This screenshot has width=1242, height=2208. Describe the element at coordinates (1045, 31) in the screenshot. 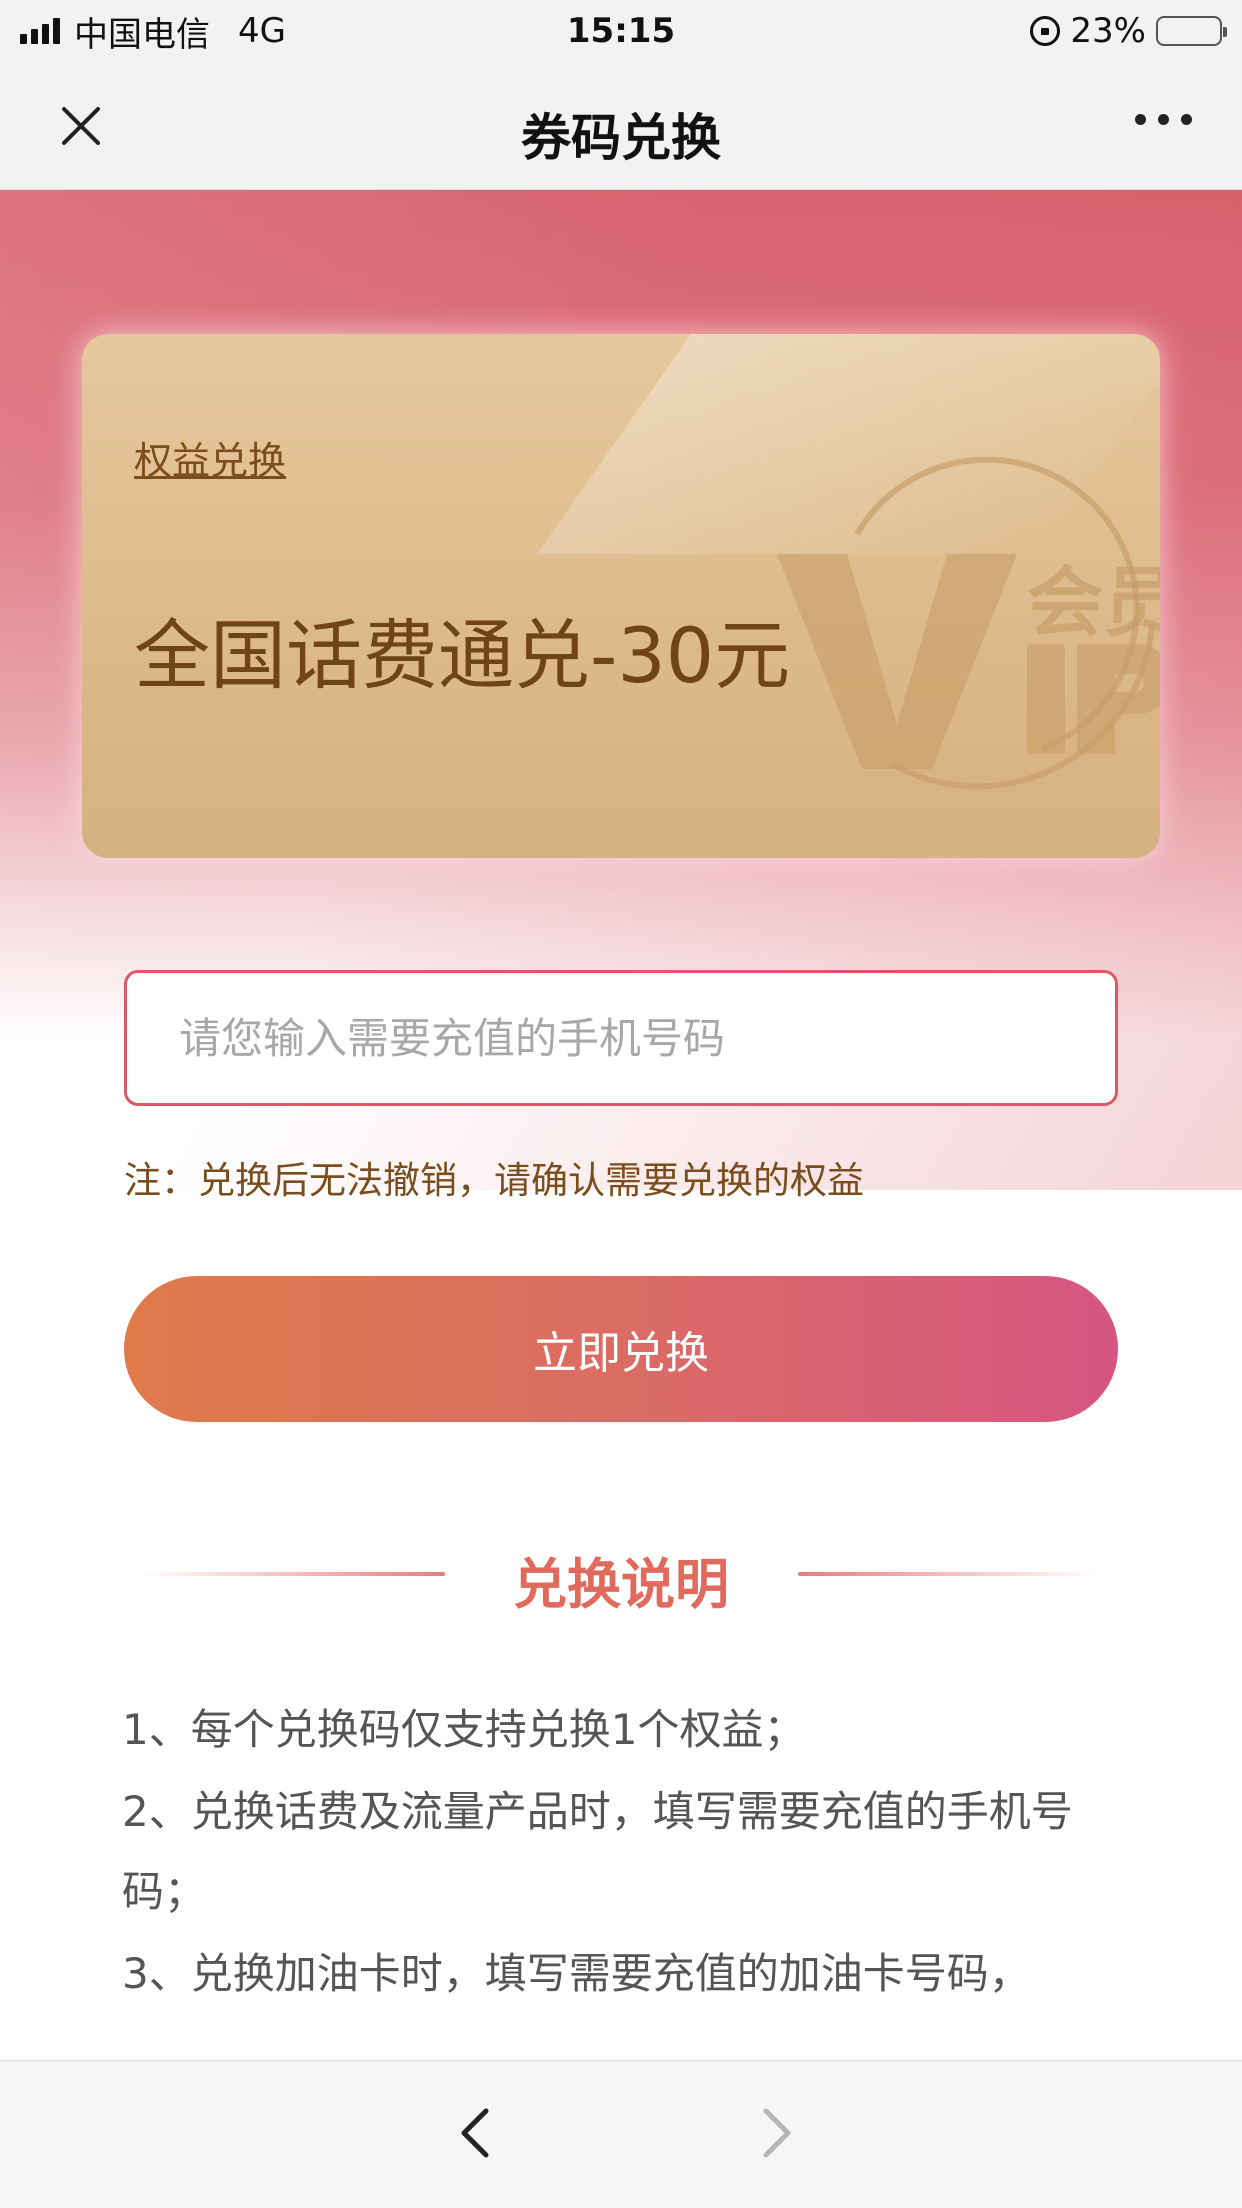

I see `rotation-lock-icon` at that location.